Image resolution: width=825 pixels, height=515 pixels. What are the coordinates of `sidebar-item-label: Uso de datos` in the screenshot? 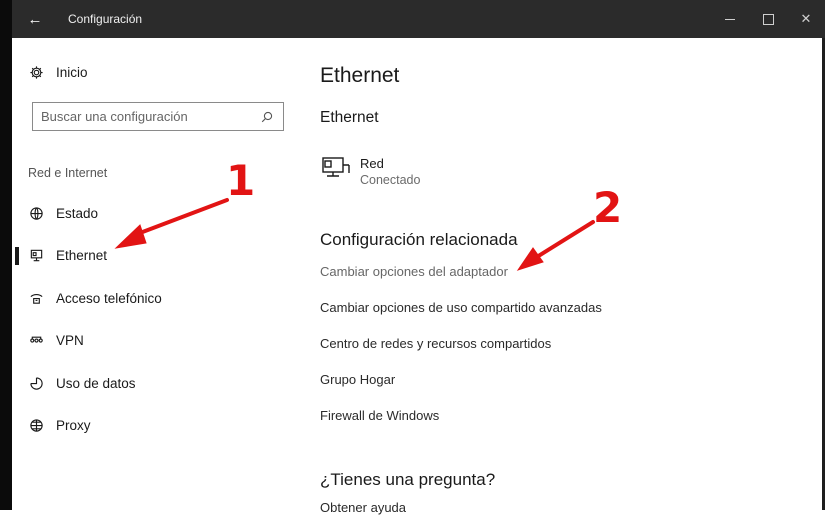 It's located at (96, 383).